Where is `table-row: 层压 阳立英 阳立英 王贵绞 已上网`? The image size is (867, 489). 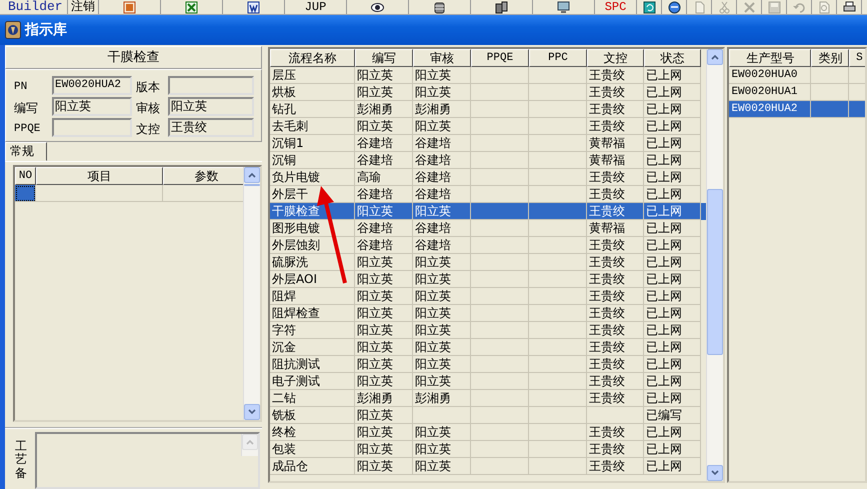
table-row: 层压 阳立英 阳立英 王贵绞 已上网 is located at coordinates (488, 75).